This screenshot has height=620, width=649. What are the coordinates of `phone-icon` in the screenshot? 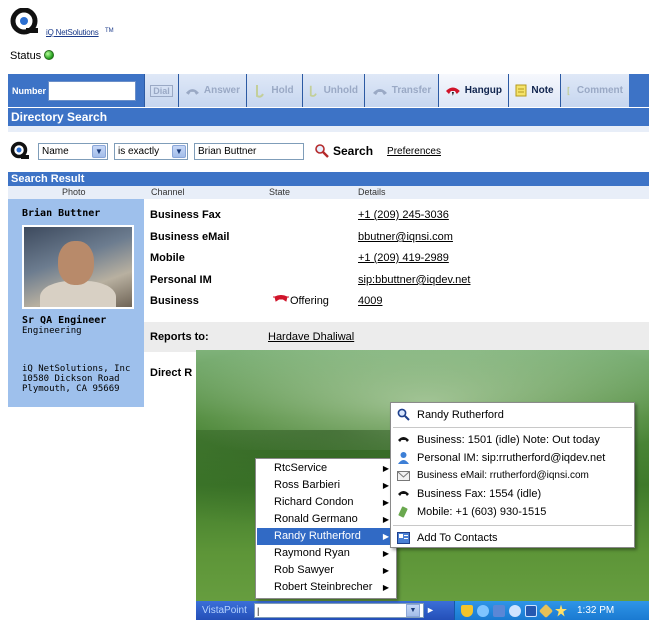 It's located at (403, 439).